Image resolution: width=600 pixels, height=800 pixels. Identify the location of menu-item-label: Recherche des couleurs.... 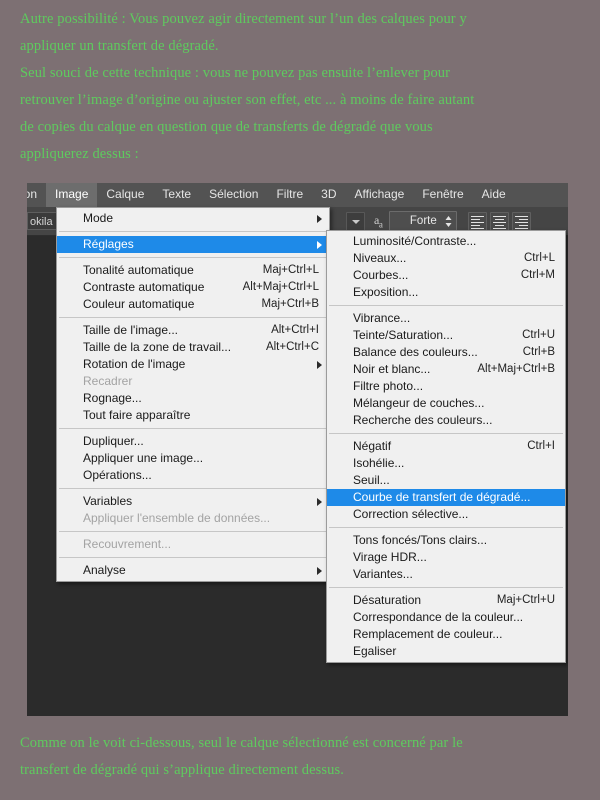
(423, 420).